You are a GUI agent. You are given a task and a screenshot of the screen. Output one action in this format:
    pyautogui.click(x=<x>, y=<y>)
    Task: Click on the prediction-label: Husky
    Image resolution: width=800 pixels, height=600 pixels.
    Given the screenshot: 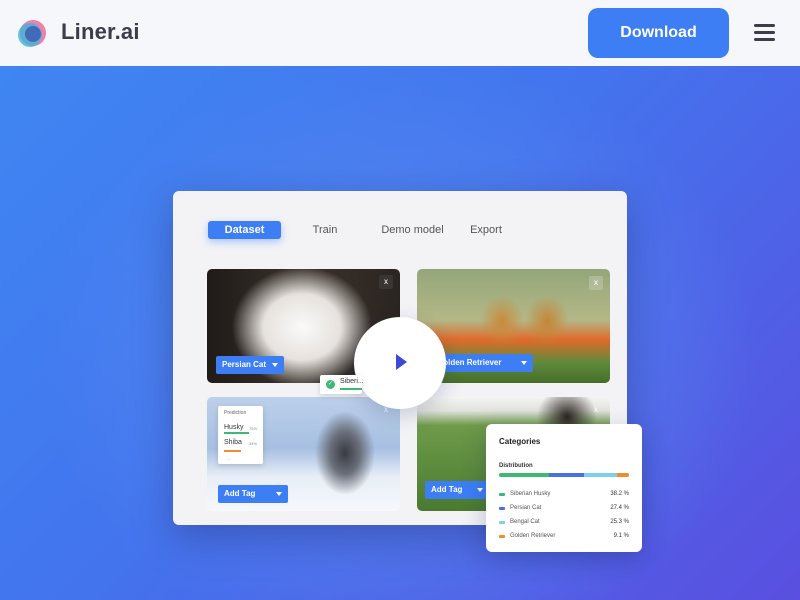 What is the action you would take?
    pyautogui.click(x=234, y=427)
    